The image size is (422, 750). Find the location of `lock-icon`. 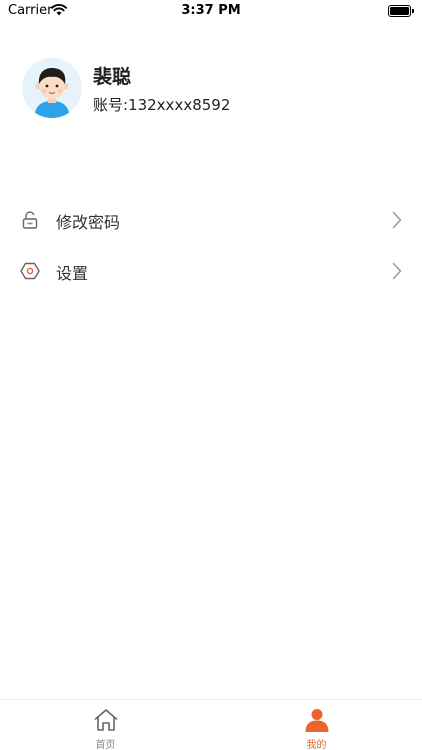

lock-icon is located at coordinates (30, 220).